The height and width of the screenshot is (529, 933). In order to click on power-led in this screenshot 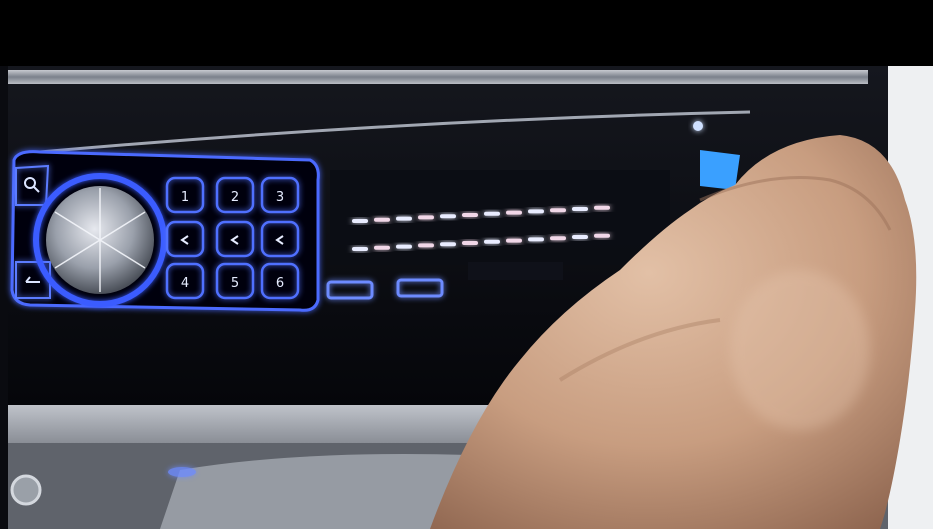, I will do `click(698, 126)`.